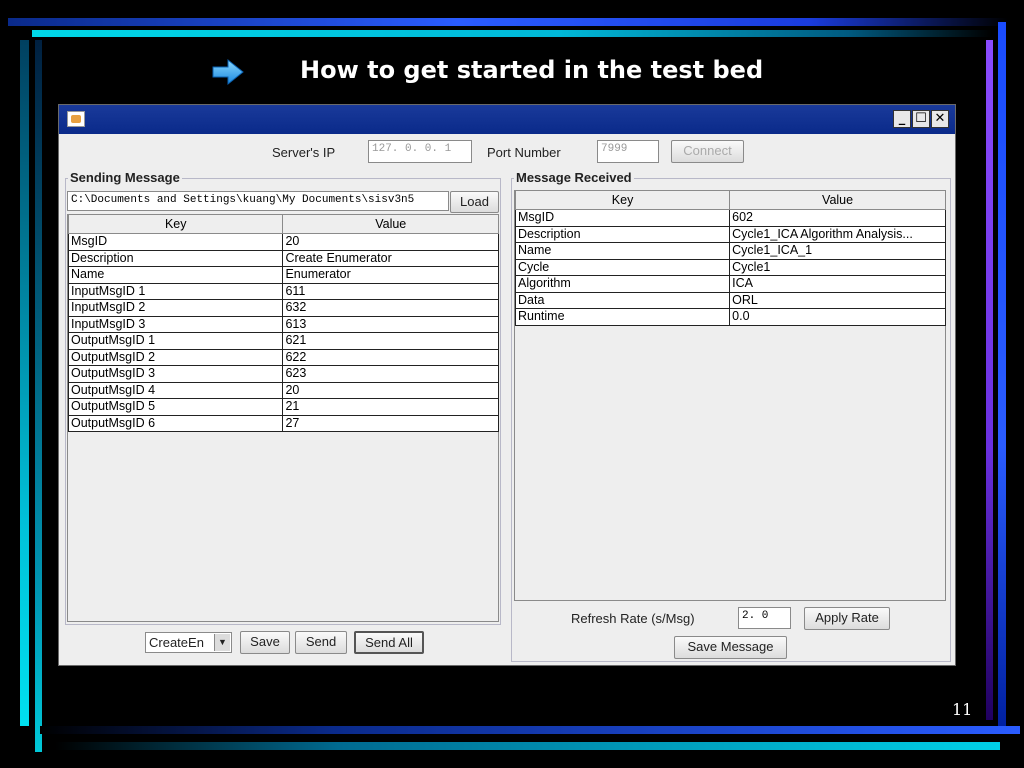  I want to click on send-button: Send, so click(321, 642).